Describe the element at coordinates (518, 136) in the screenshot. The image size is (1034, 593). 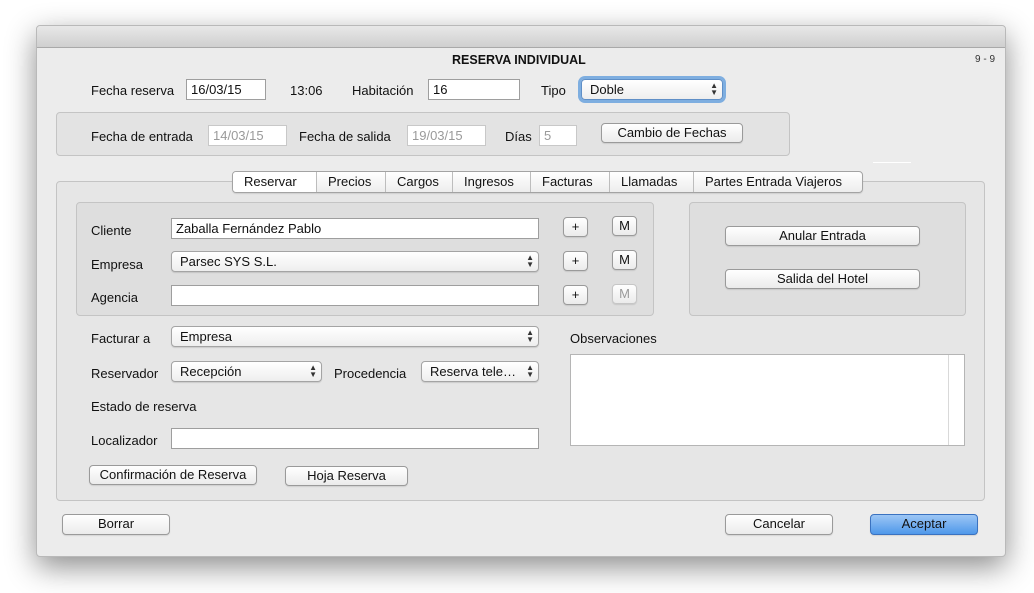
I see `dias-label: Días` at that location.